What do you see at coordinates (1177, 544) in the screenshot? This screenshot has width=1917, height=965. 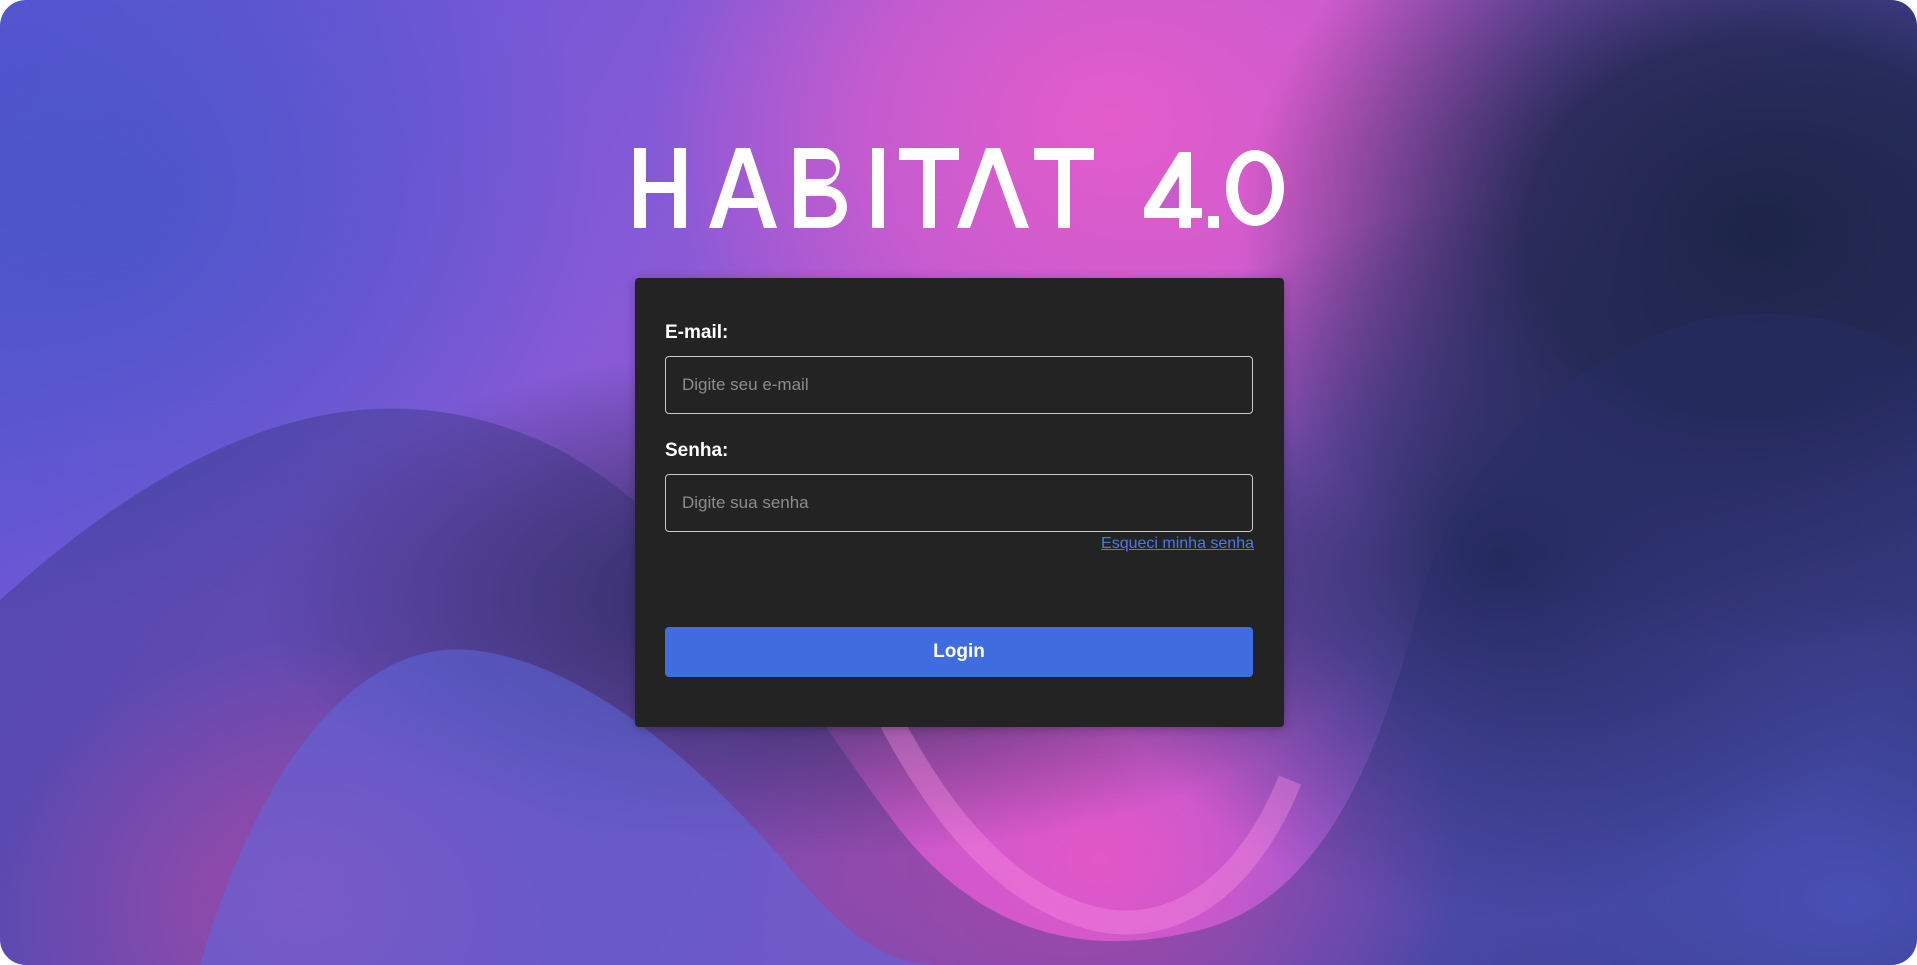 I see `forgot-password-link: Esqueci minha senha` at bounding box center [1177, 544].